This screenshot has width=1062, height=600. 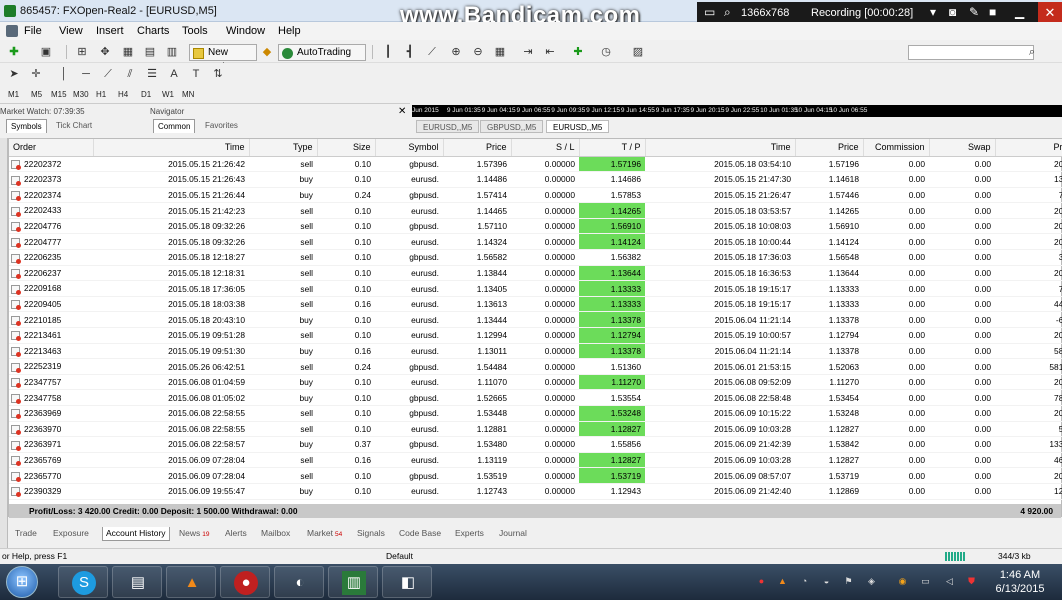 What do you see at coordinates (925, 581) in the screenshot?
I see `monitor-icon: ▭` at bounding box center [925, 581].